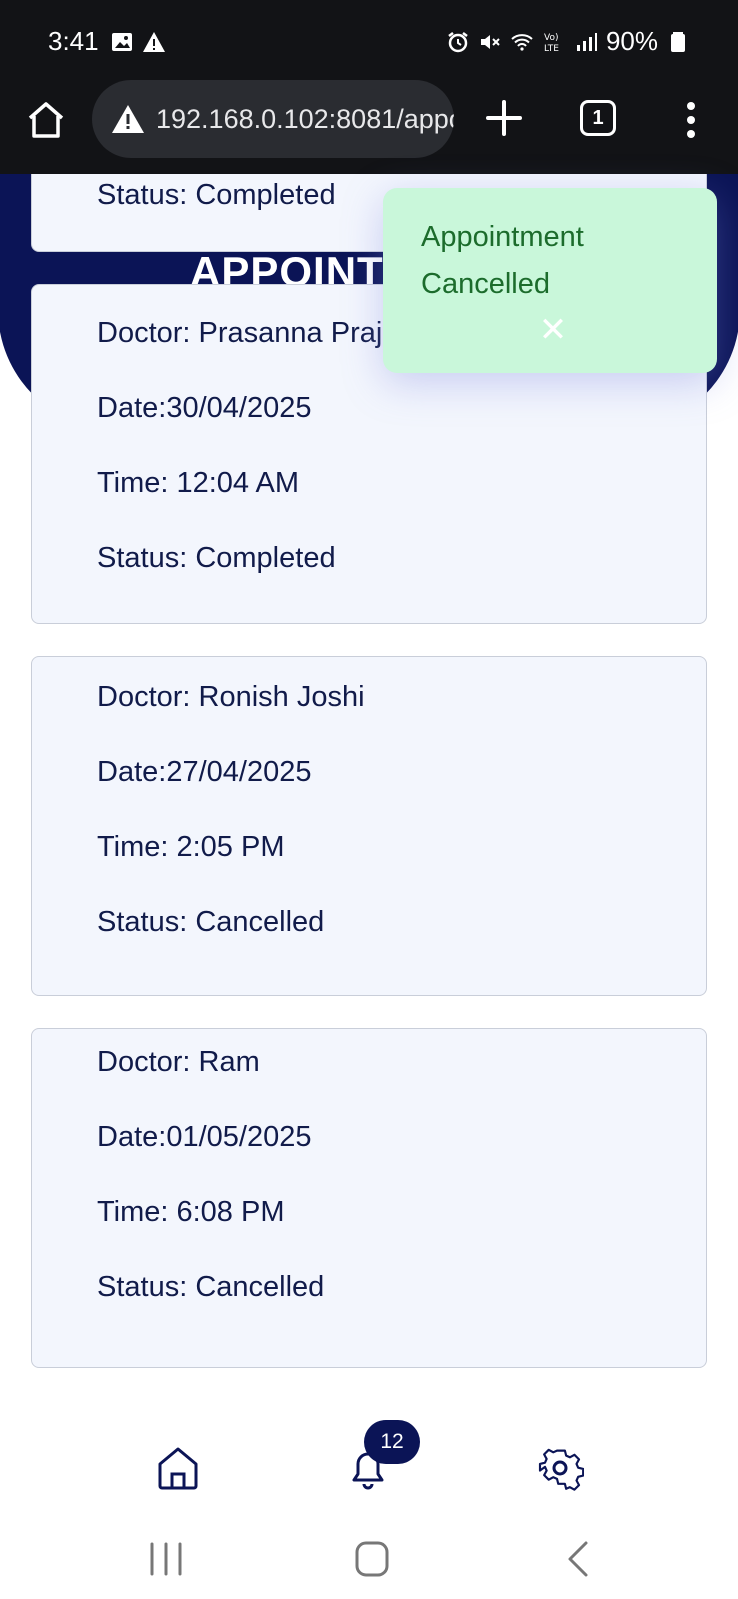  Describe the element at coordinates (502, 260) in the screenshot. I see `toast-message: Appointment Cancelled` at that location.